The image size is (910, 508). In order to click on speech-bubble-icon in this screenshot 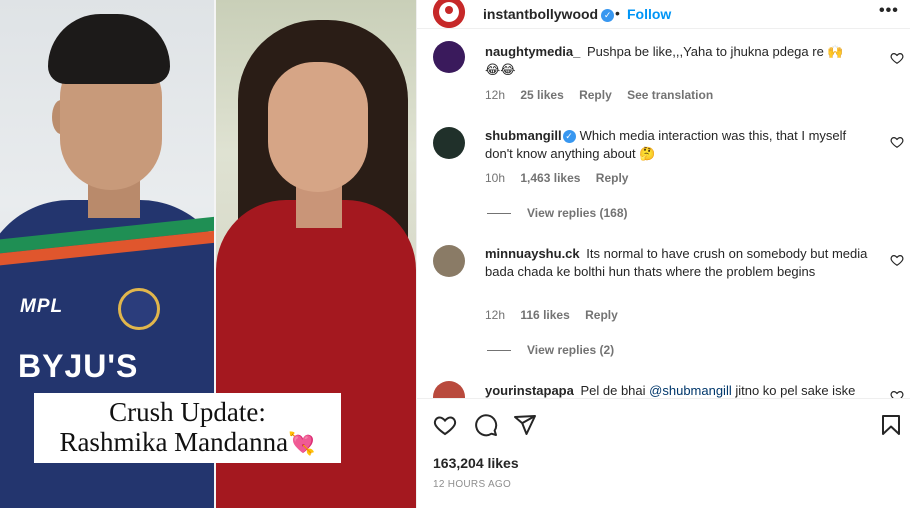, I will do `click(486, 425)`.